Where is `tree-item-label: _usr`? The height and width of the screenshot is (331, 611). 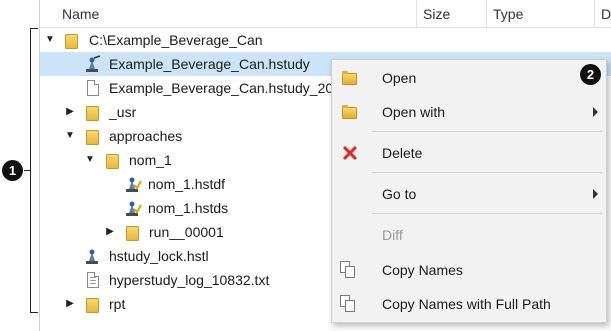
tree-item-label: _usr is located at coordinates (123, 112).